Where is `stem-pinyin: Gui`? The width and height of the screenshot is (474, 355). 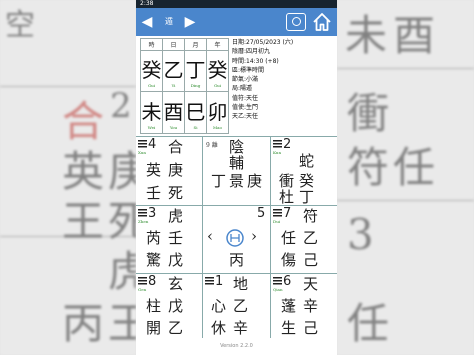
stem-pinyin: Gui is located at coordinates (151, 86).